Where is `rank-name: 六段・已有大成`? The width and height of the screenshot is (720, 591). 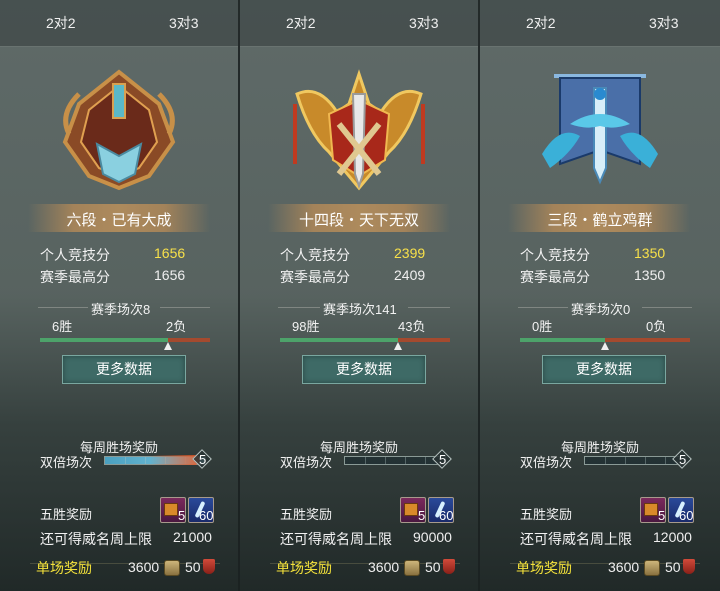 rank-name: 六段・已有大成 is located at coordinates (119, 220).